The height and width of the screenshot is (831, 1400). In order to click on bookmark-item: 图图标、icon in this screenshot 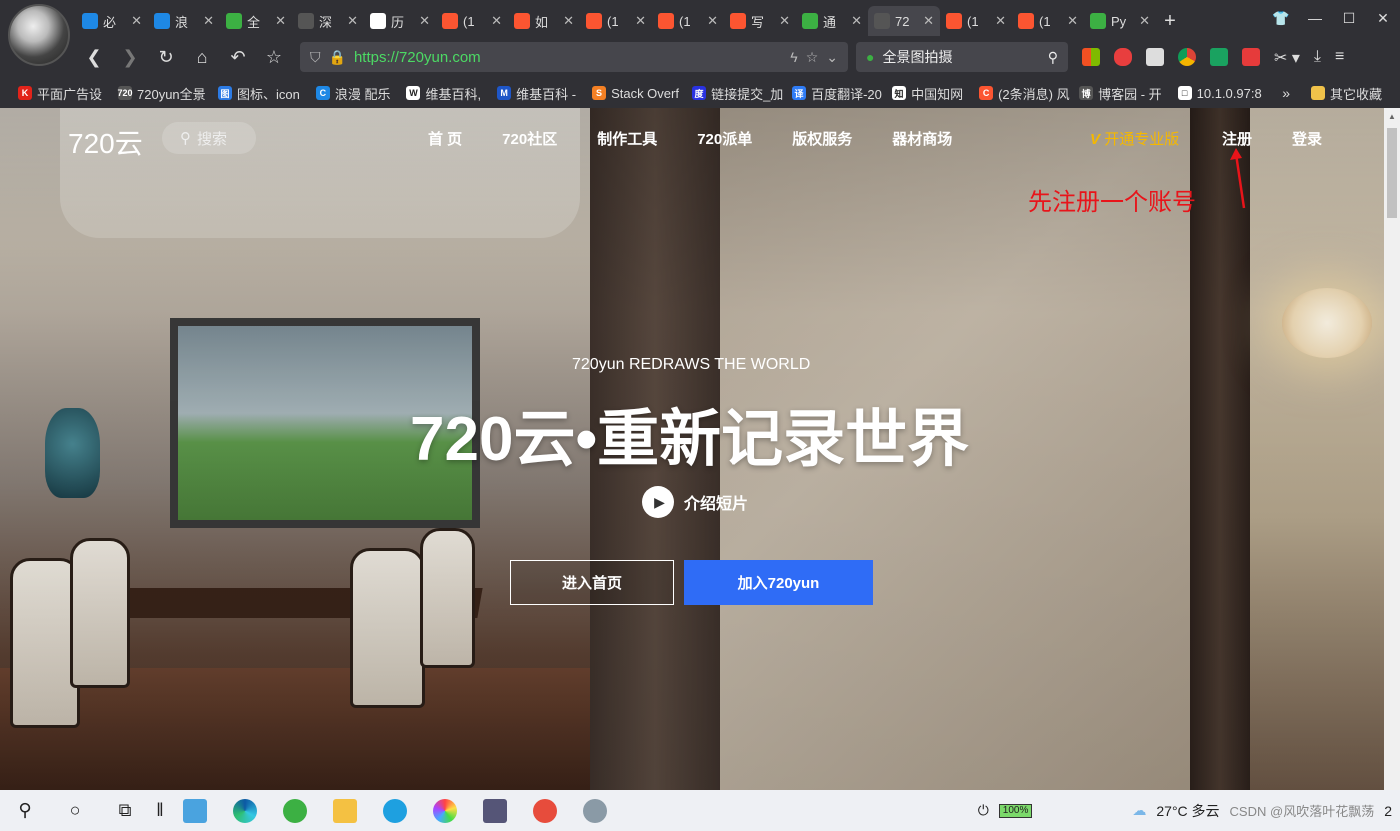, I will do `click(259, 93)`.